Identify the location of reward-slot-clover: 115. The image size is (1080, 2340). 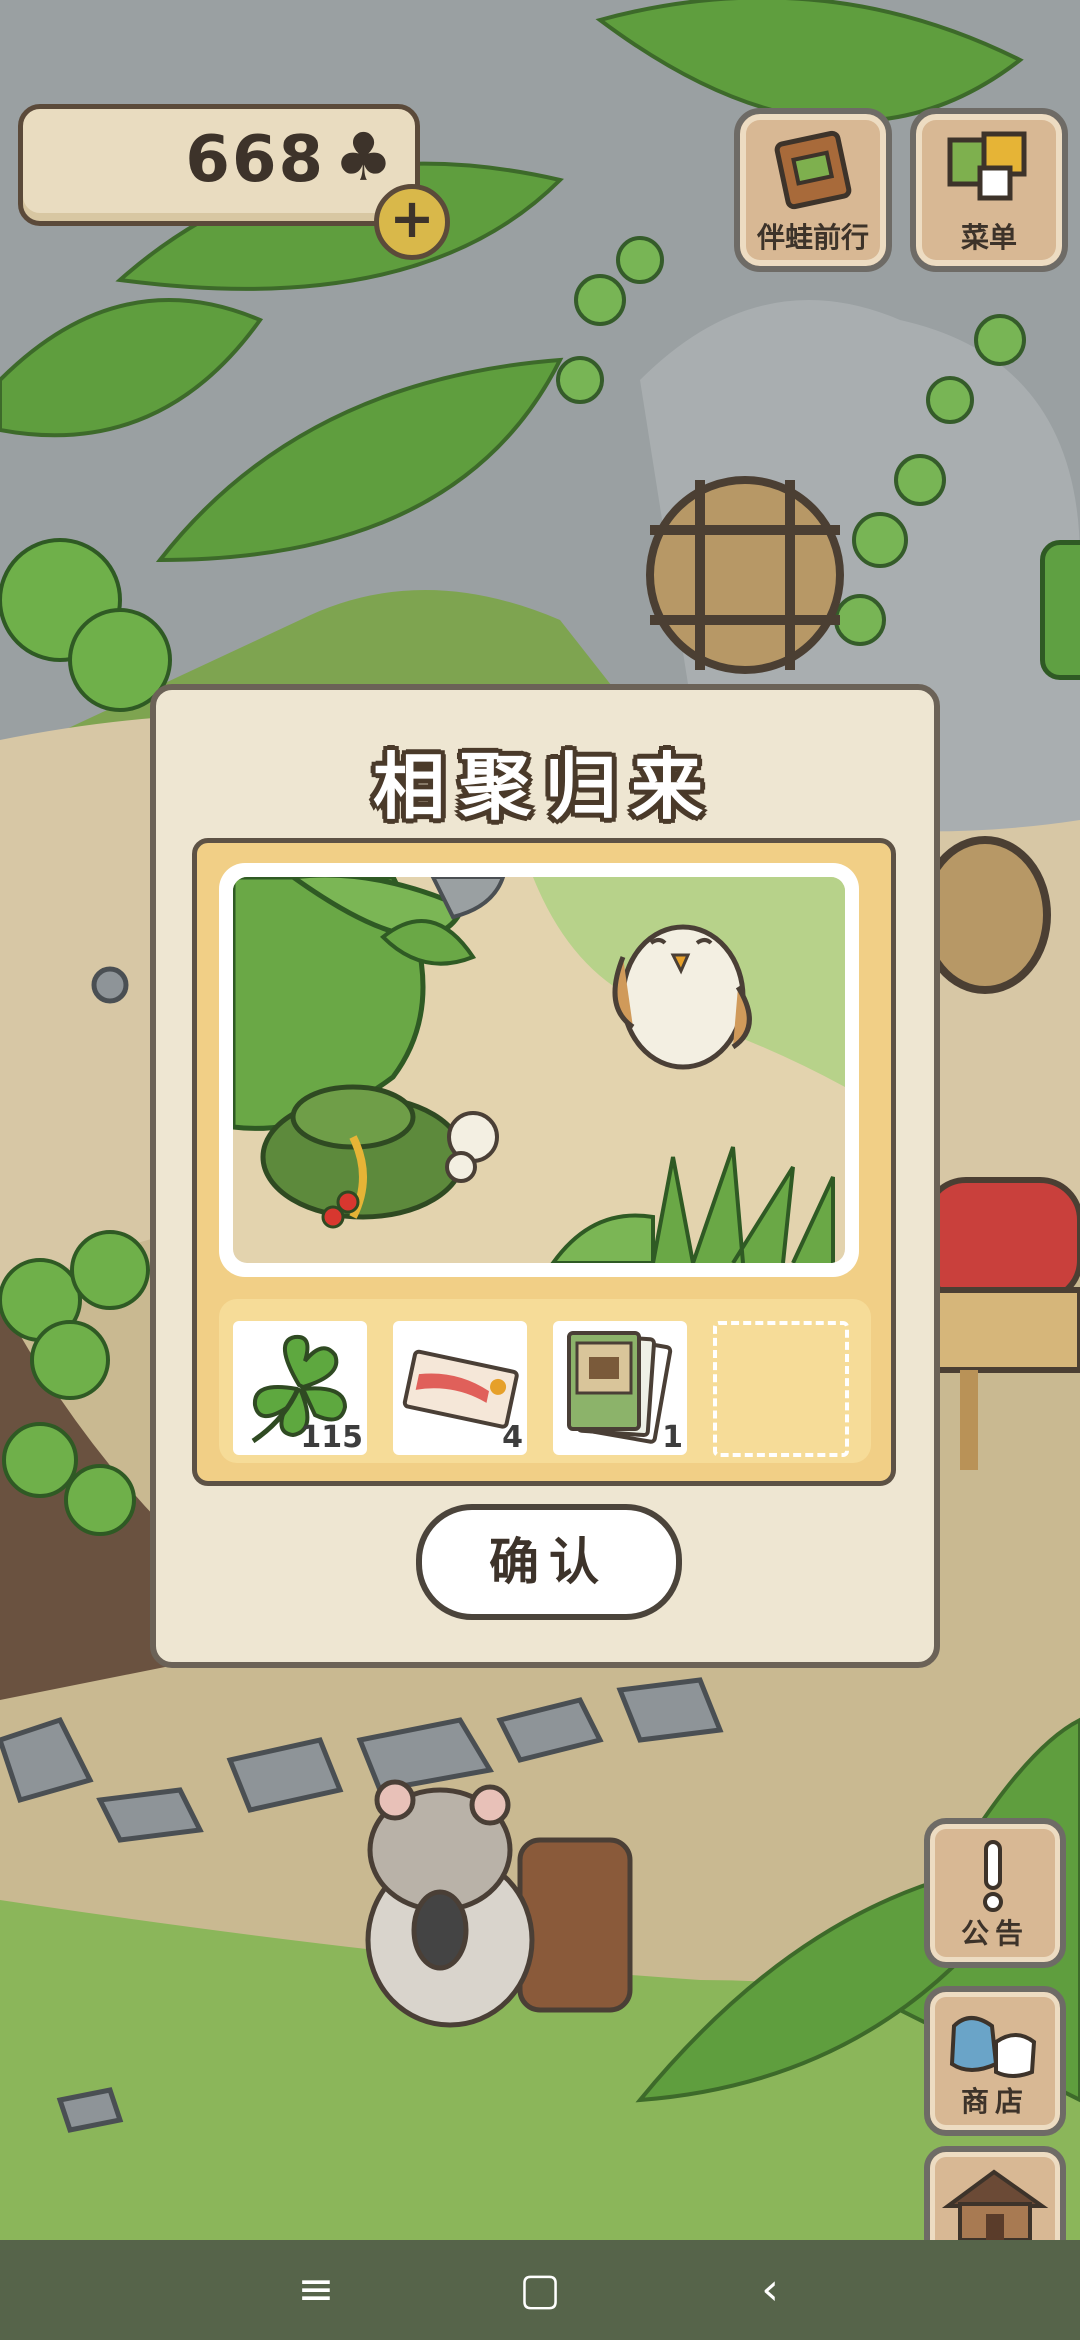
(300, 1388).